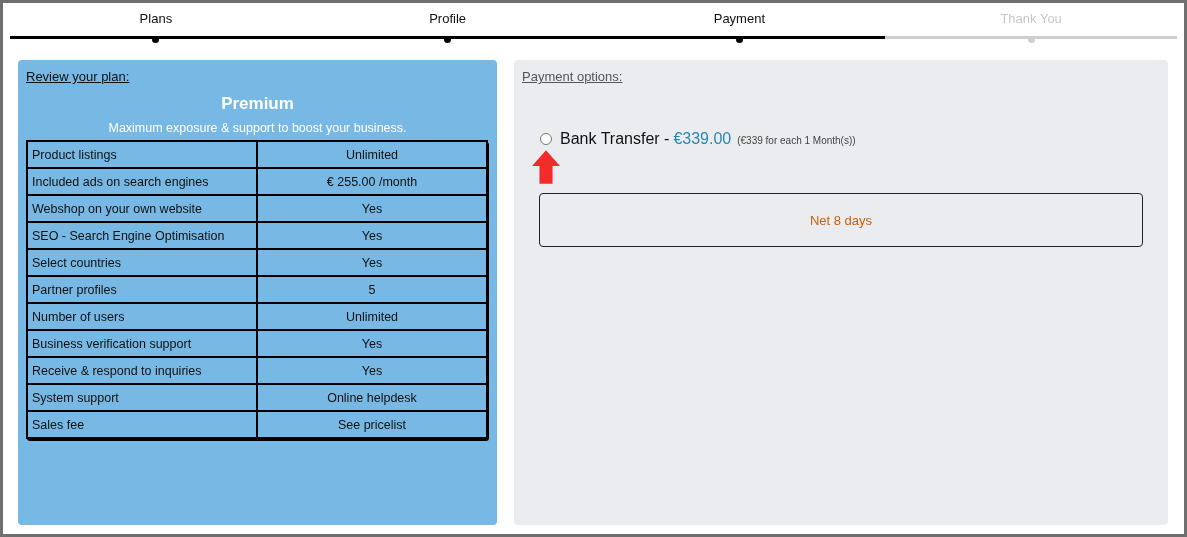  Describe the element at coordinates (572, 76) in the screenshot. I see `panel-heading: Payment options:` at that location.